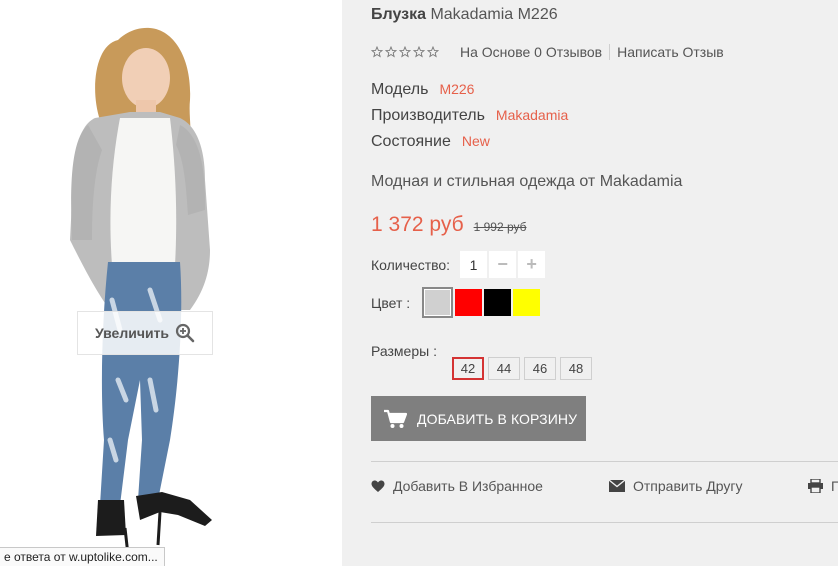 Image resolution: width=838 pixels, height=566 pixels. I want to click on product-title-name: Makadamia M226, so click(494, 14).